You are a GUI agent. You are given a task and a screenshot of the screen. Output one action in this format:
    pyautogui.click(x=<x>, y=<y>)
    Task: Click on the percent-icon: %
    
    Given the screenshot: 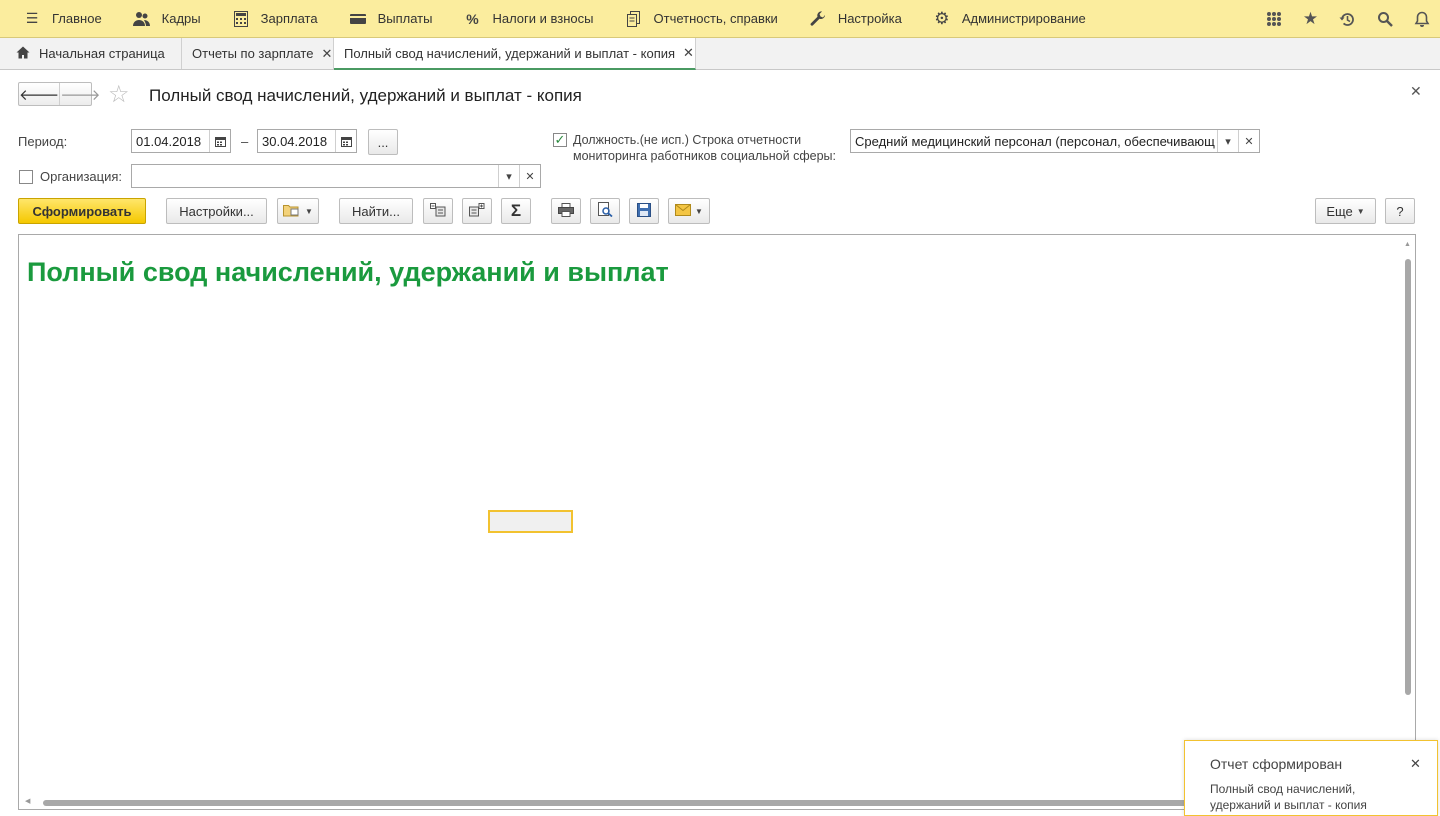 What is the action you would take?
    pyautogui.click(x=472, y=18)
    